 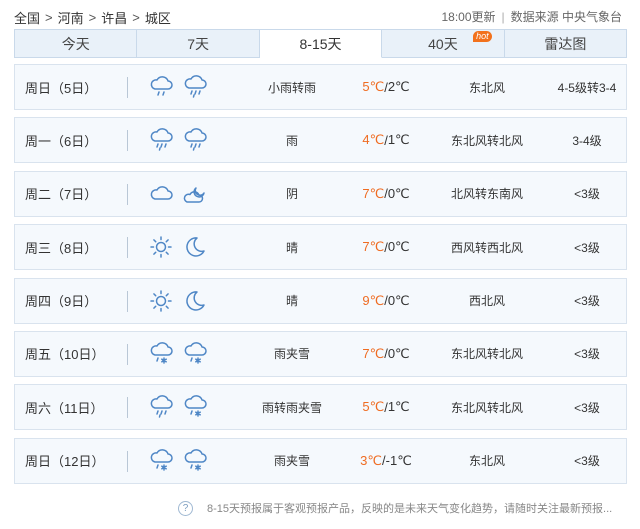 I want to click on temperature: 5℃/1℃, so click(x=386, y=407).